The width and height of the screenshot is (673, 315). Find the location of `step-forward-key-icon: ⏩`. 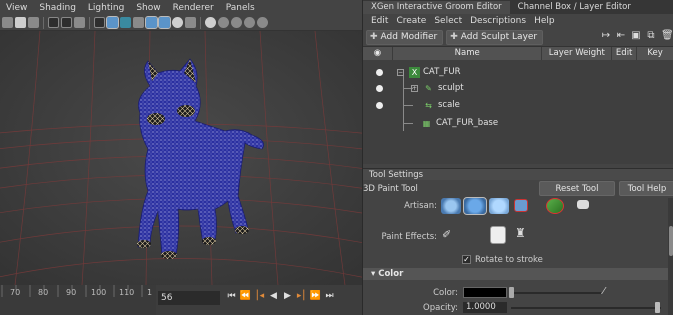

step-forward-key-icon: ⏩ is located at coordinates (315, 296).